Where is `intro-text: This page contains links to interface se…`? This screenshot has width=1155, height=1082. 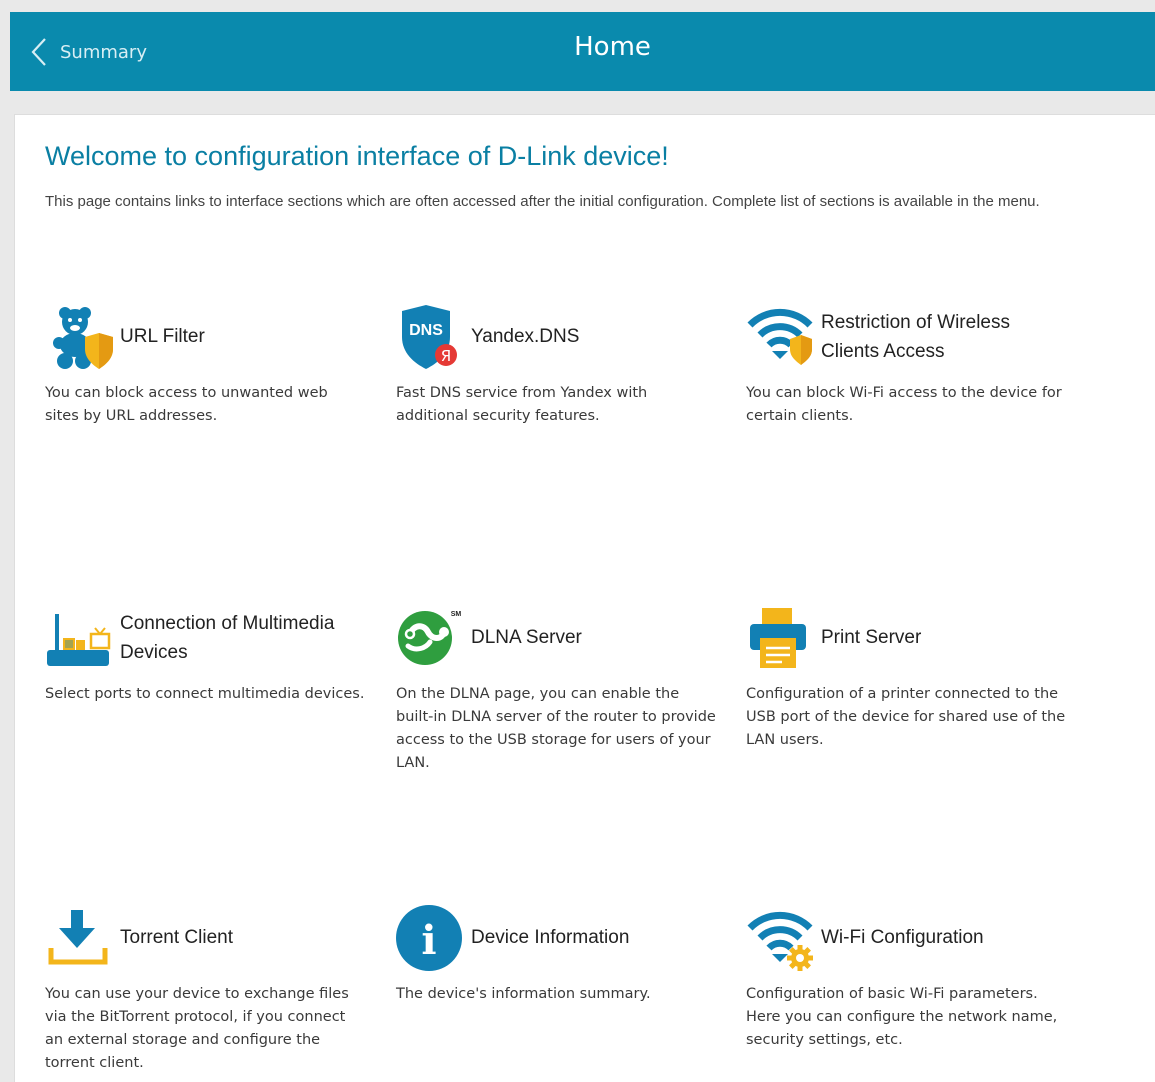
intro-text: This page contains links to interface se… is located at coordinates (542, 201).